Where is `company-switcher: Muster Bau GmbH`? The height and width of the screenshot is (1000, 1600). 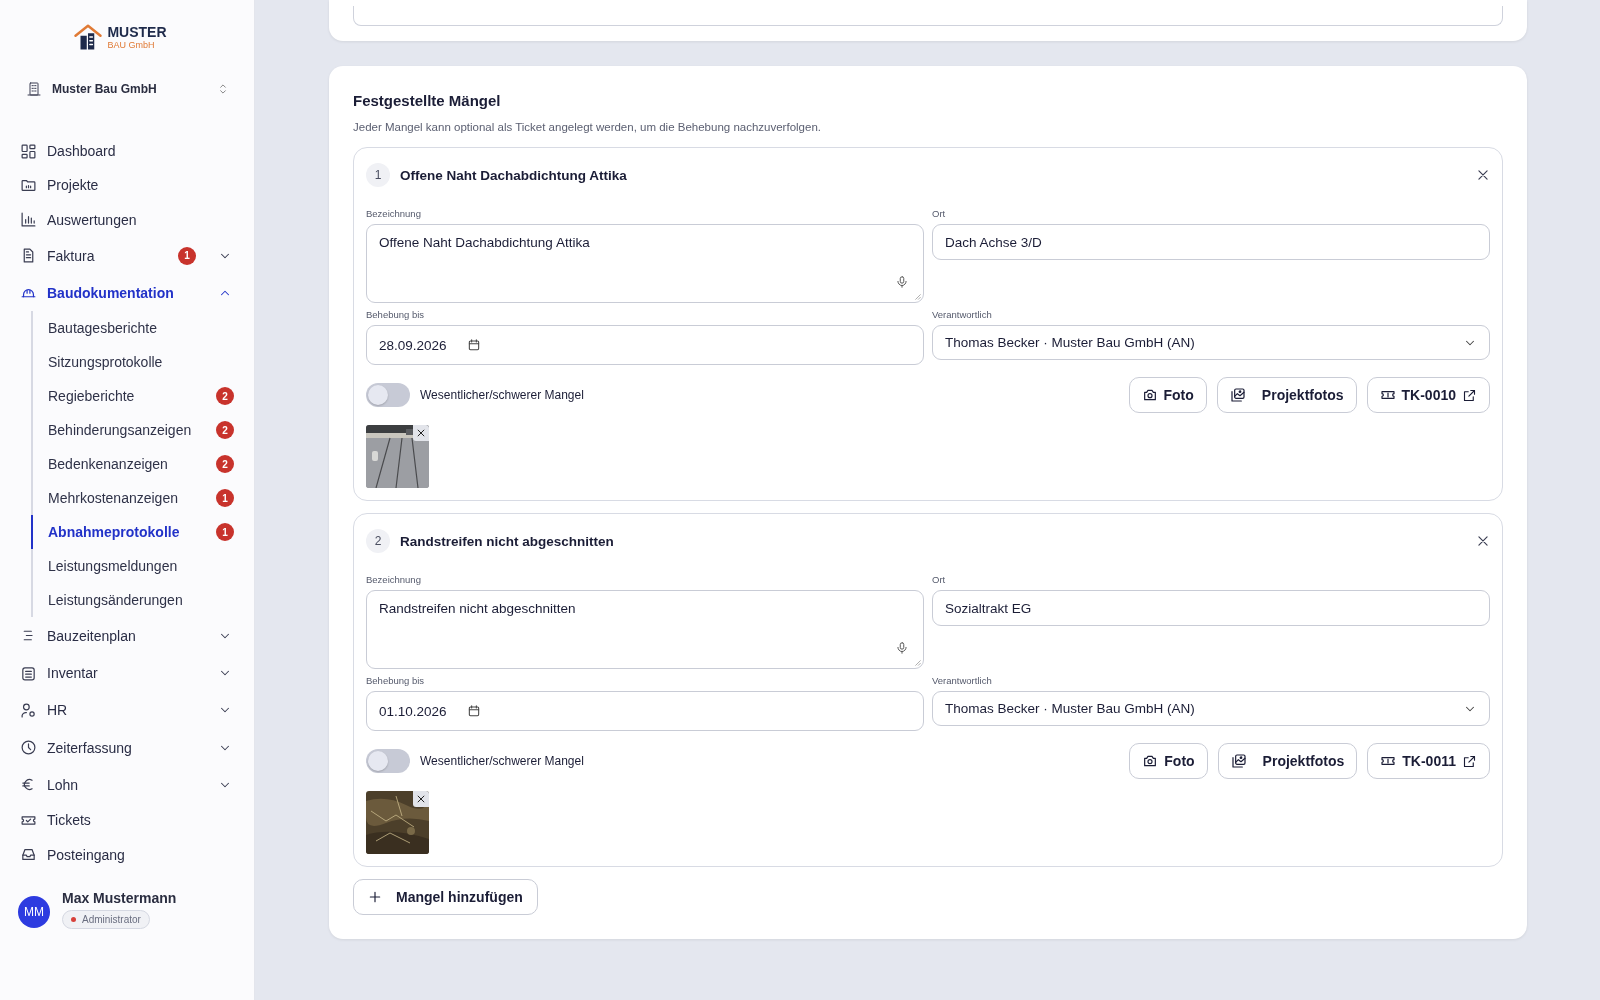 company-switcher: Muster Bau GmbH is located at coordinates (128, 89).